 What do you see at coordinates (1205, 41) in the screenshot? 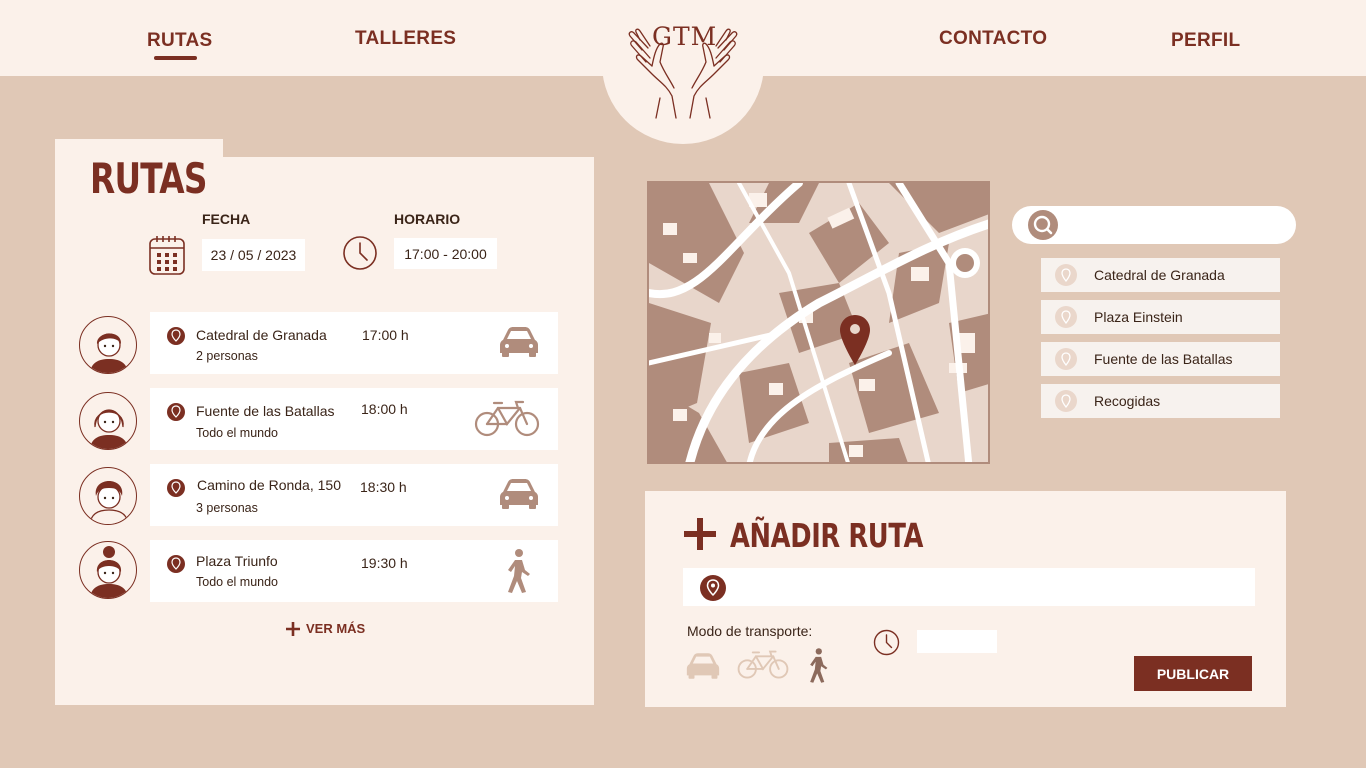
I see `nav-perfil: PERFIL` at bounding box center [1205, 41].